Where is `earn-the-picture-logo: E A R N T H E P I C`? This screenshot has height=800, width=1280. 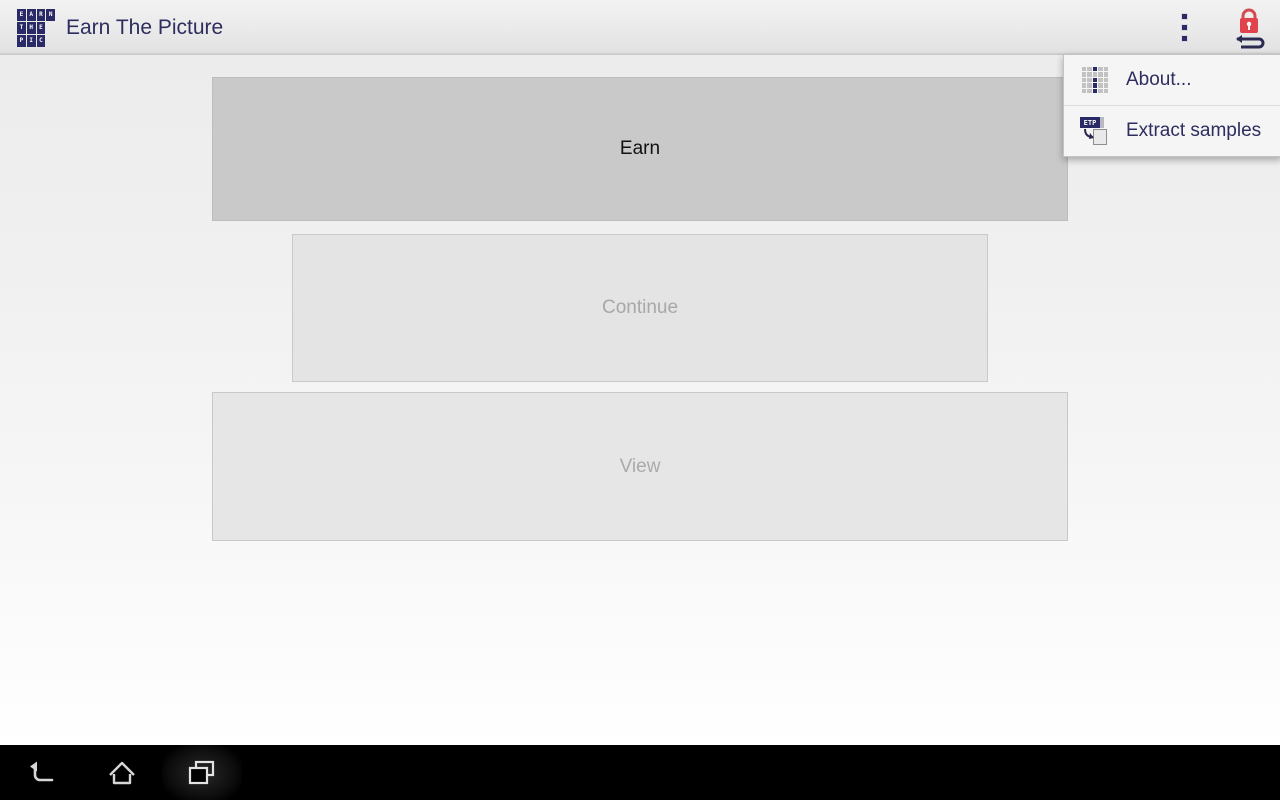 earn-the-picture-logo: E A R N T H E P I C is located at coordinates (36, 28).